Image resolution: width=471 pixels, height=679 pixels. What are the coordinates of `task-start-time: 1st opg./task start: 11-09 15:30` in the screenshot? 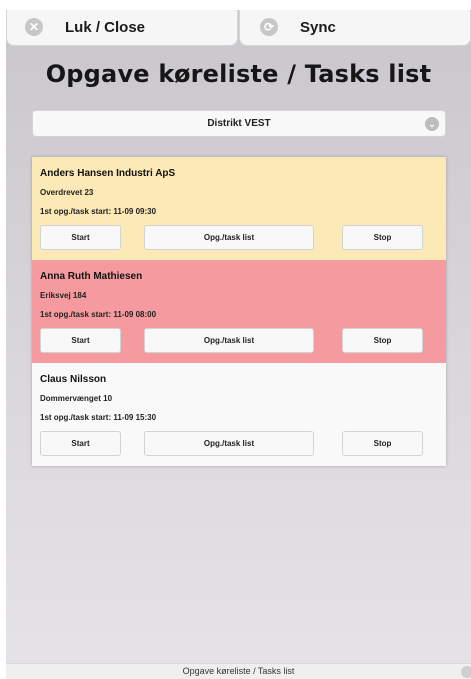 It's located at (98, 417).